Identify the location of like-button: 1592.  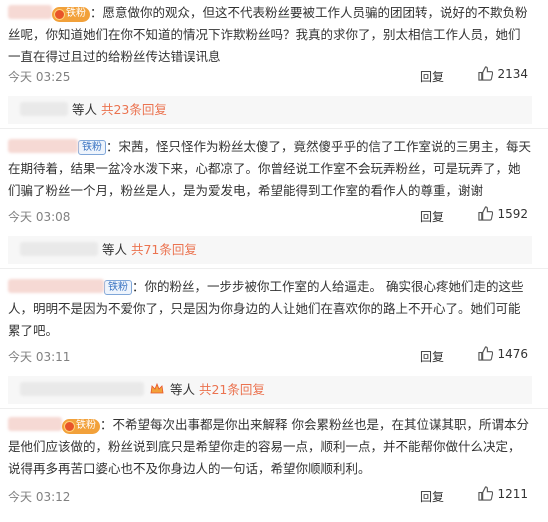
(503, 213).